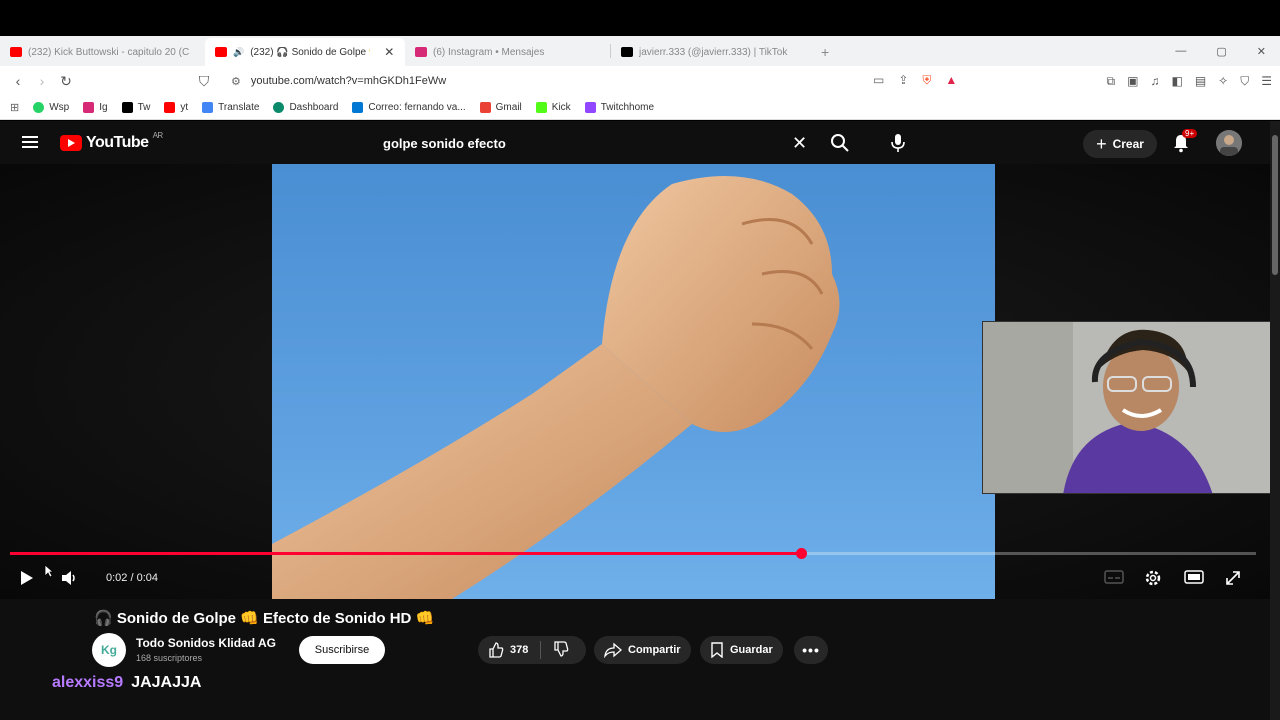 The image size is (1280, 720). Describe the element at coordinates (1244, 81) in the screenshot. I see `vpn-icon: ⛉` at that location.